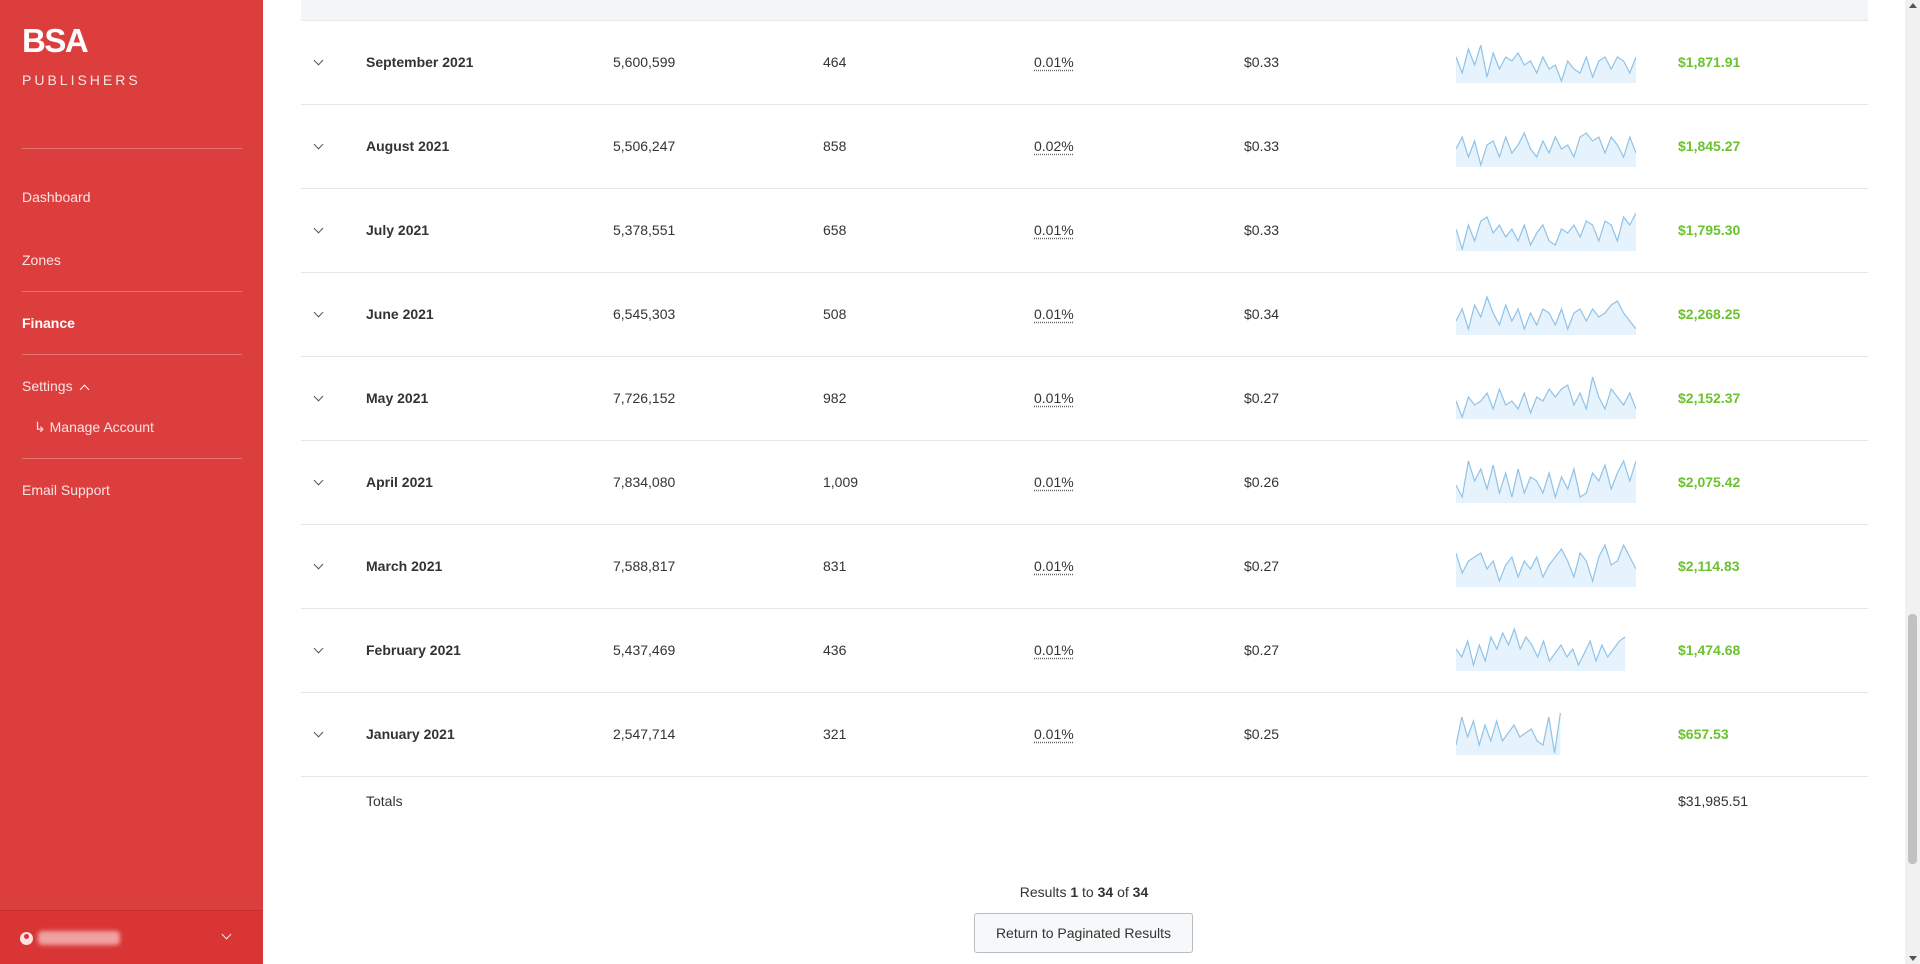  Describe the element at coordinates (131, 937) in the screenshot. I see `user-menu` at that location.